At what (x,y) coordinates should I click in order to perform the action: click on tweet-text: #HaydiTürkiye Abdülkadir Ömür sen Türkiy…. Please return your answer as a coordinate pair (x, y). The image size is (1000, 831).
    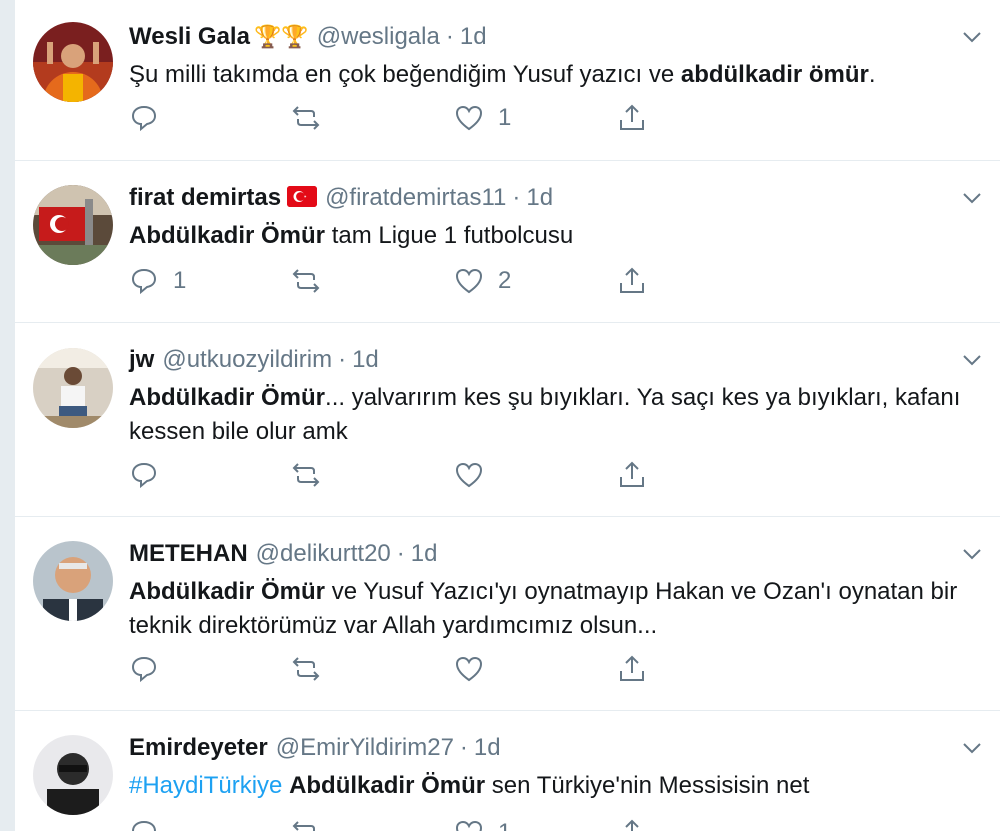
    Looking at the image, I should click on (555, 786).